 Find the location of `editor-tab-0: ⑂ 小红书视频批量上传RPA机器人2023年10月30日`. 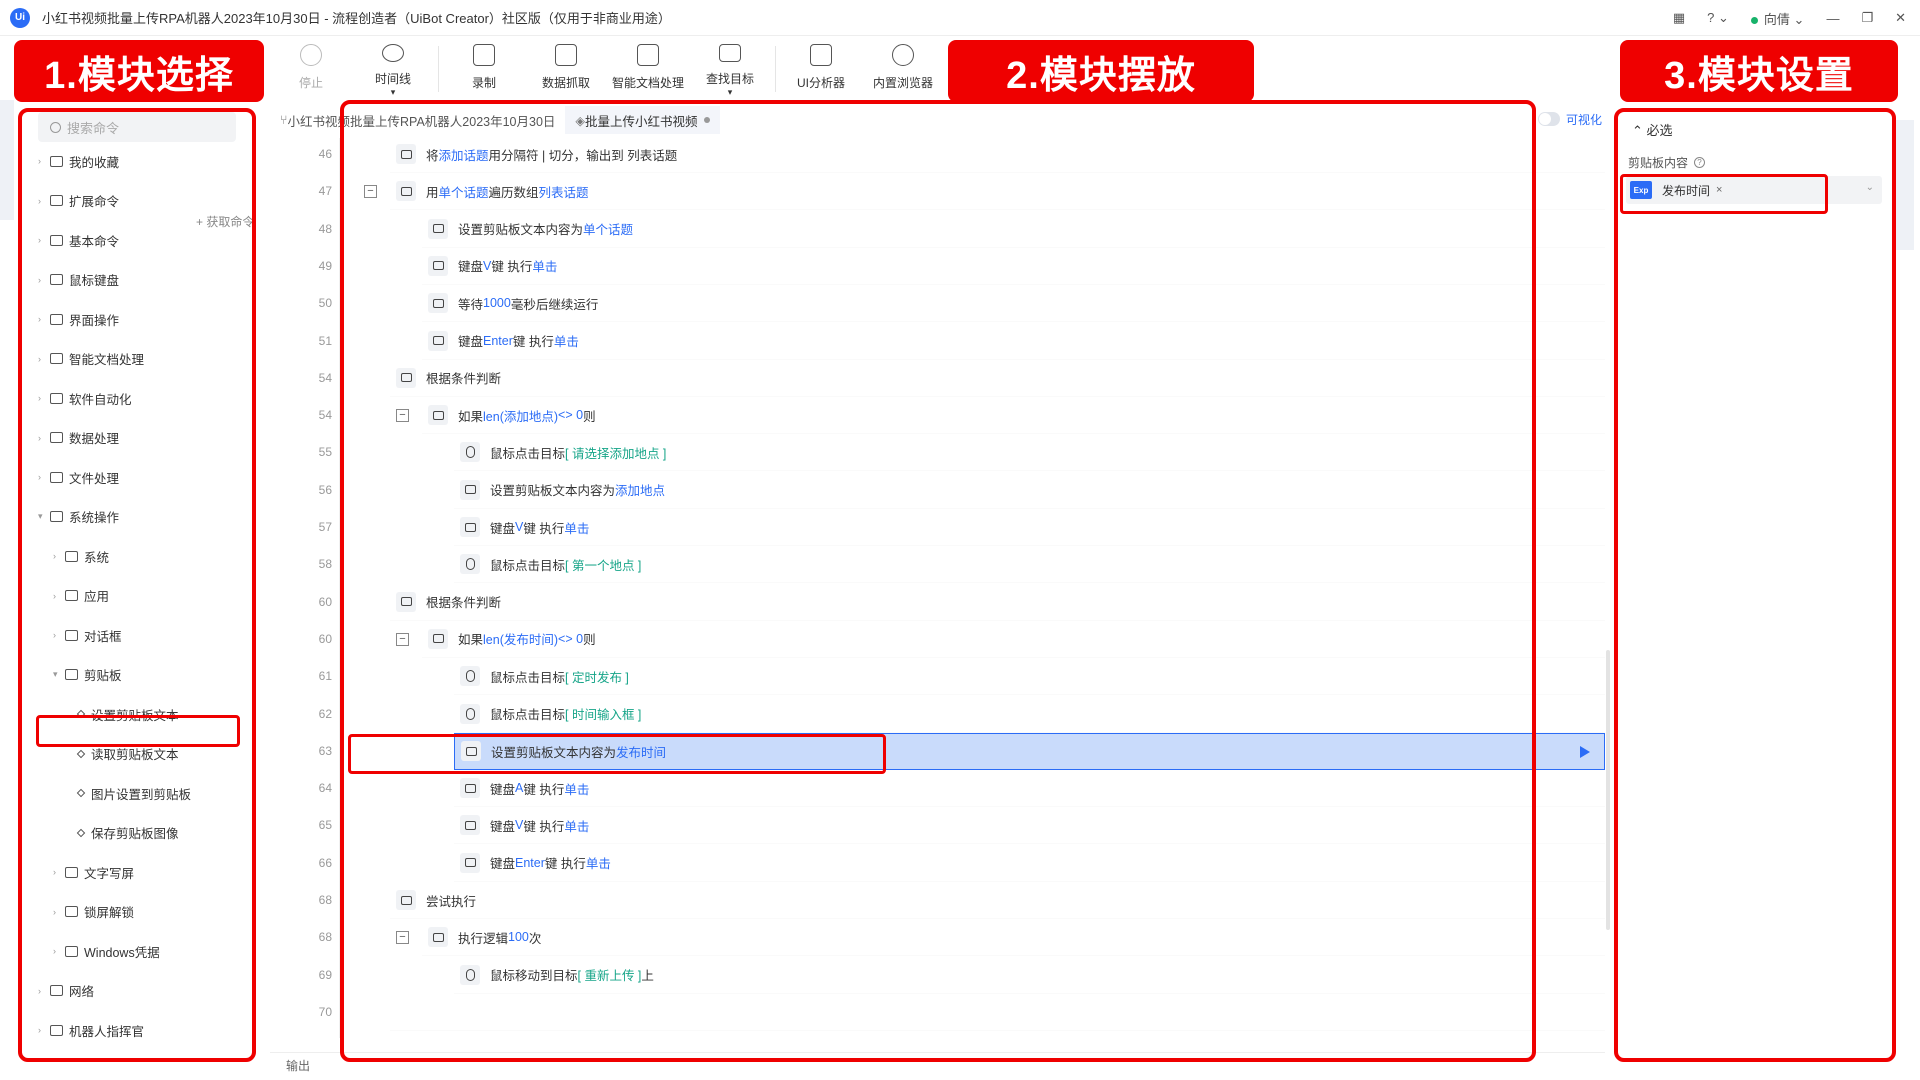

editor-tab-0: ⑂ 小红书视频批量上传RPA机器人2023年10月30日 is located at coordinates (417, 120).